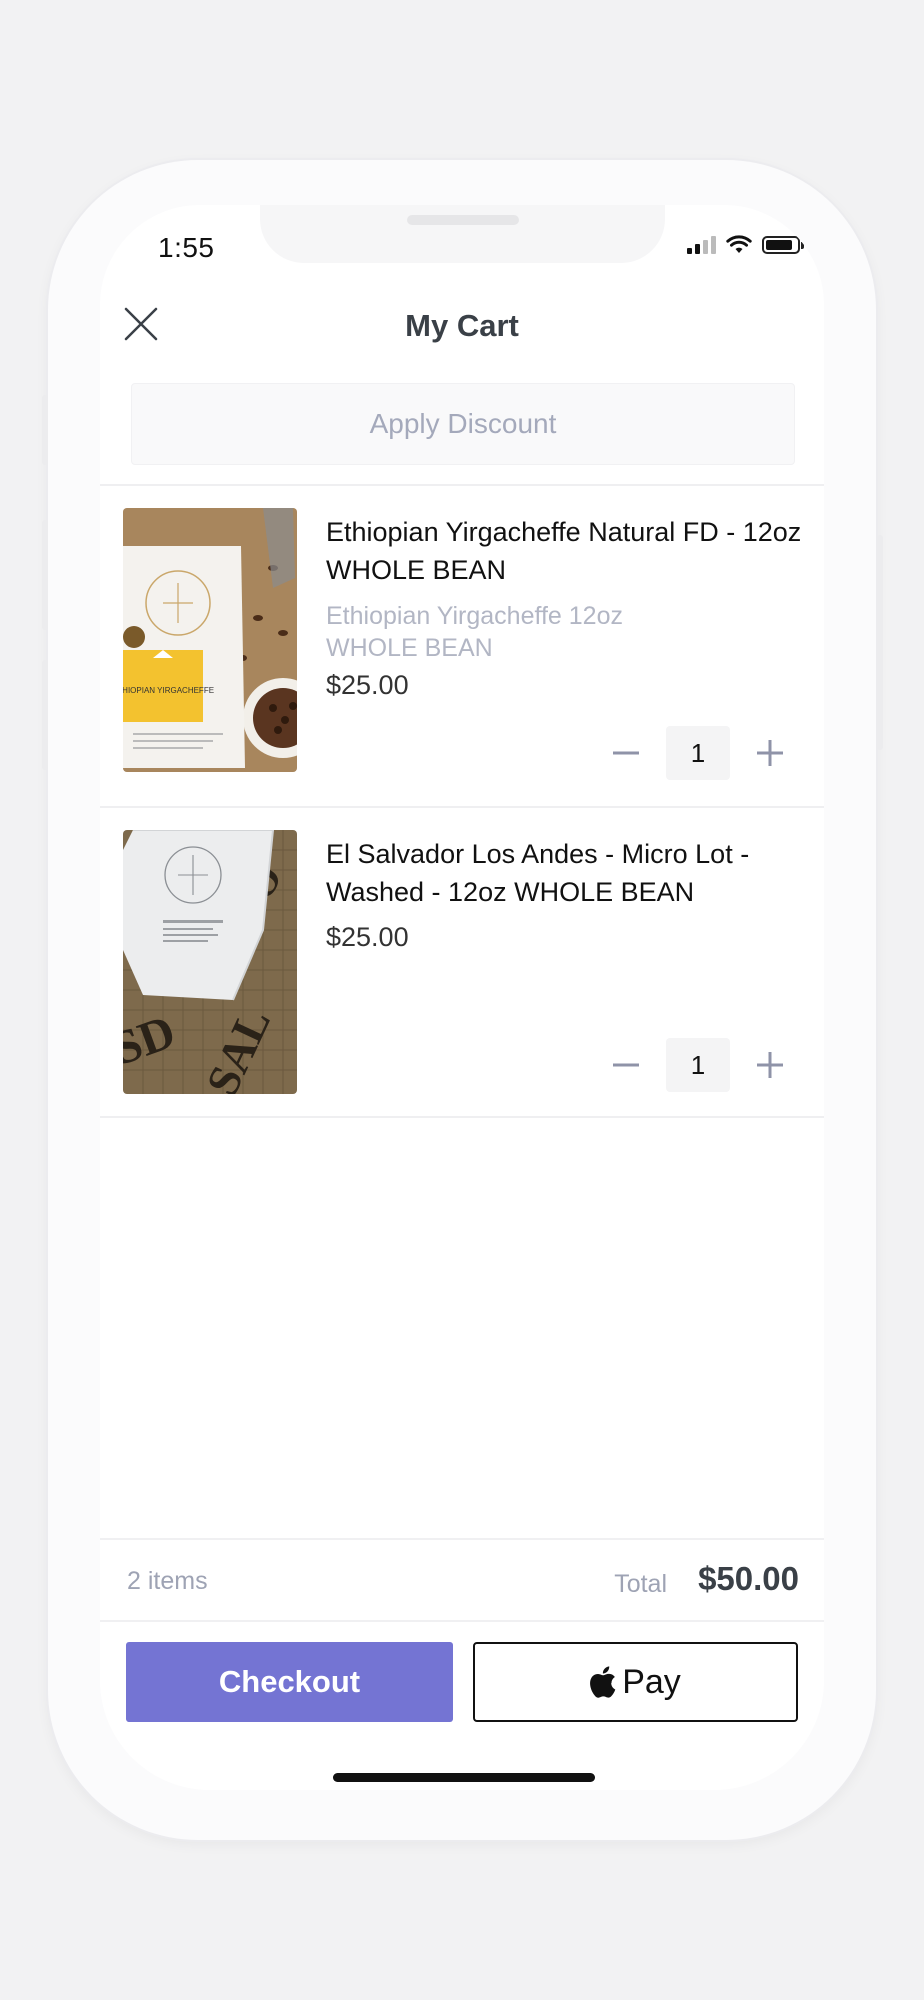  I want to click on wifi-icon, so click(739, 244).